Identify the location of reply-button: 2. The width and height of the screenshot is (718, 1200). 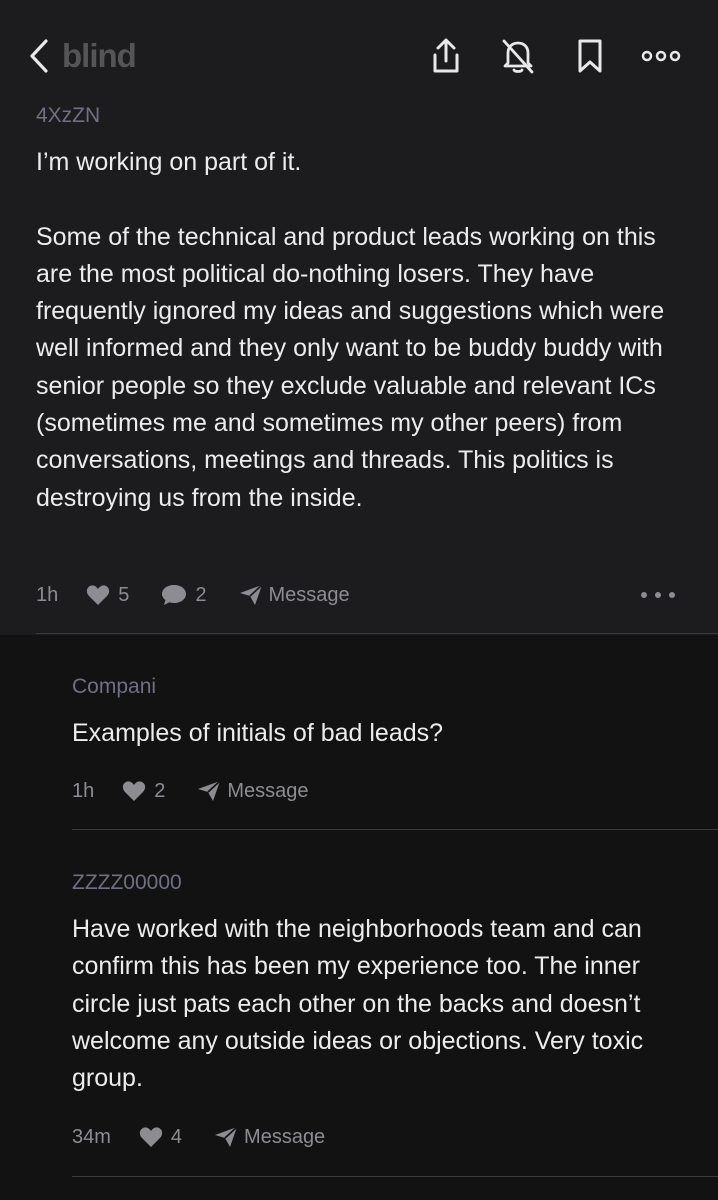
(184, 595).